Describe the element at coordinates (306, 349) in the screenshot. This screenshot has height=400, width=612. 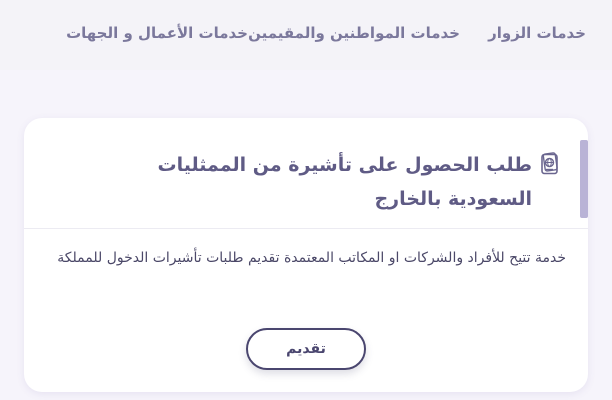
I see `apply-button: تقديم` at that location.